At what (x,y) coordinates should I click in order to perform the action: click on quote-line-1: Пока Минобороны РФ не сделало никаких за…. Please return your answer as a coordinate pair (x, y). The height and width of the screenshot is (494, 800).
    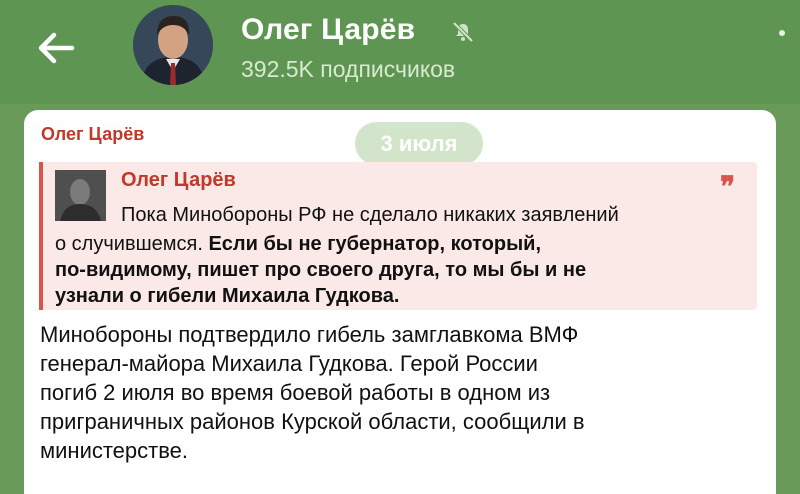
    Looking at the image, I should click on (370, 215).